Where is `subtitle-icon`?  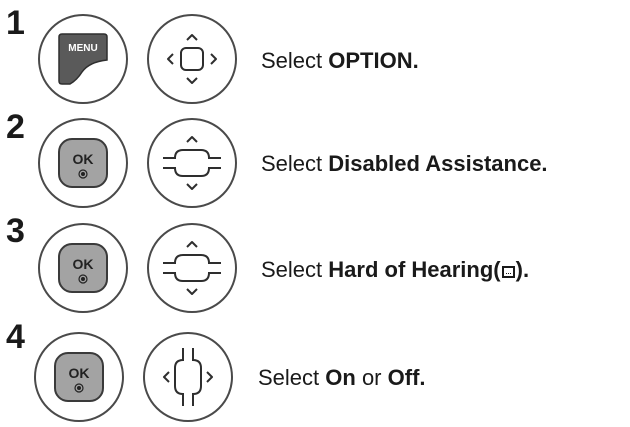
subtitle-icon is located at coordinates (508, 272).